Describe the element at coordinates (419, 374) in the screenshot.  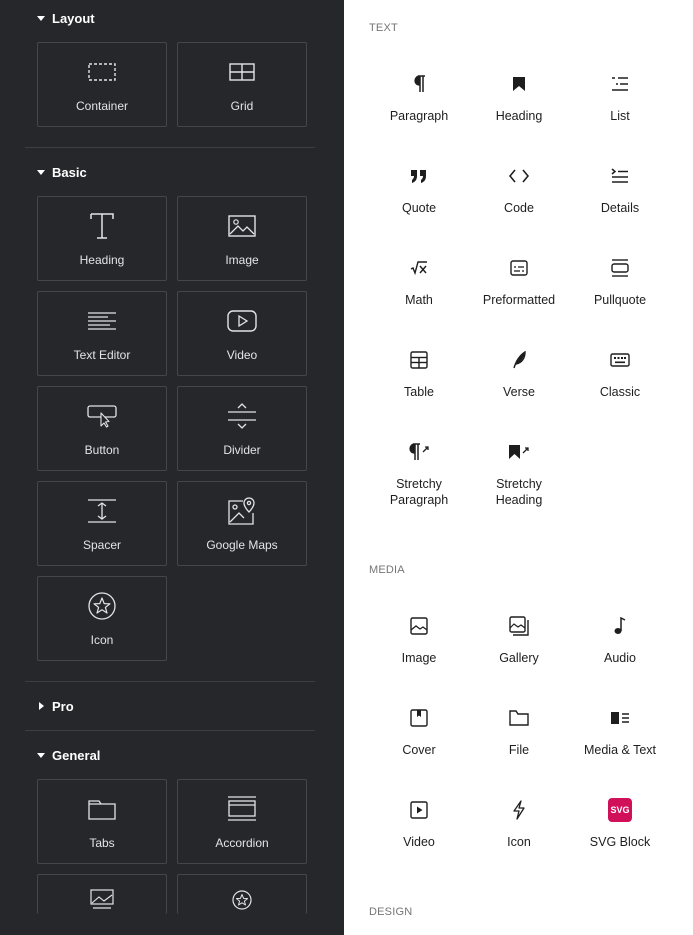
I see `block-table: Table` at that location.